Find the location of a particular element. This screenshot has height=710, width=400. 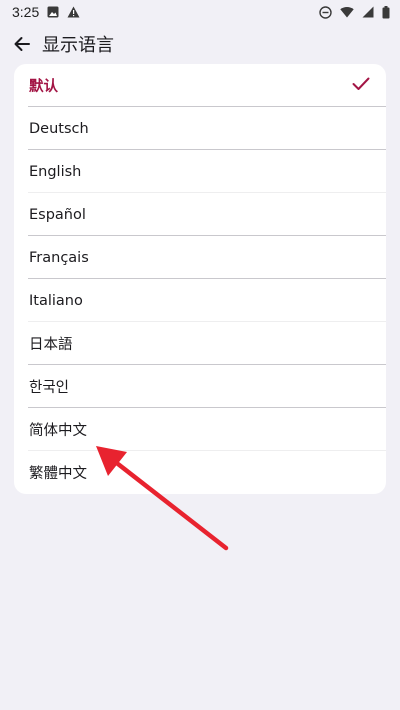

annotation-arrow-icon is located at coordinates (162, 498).